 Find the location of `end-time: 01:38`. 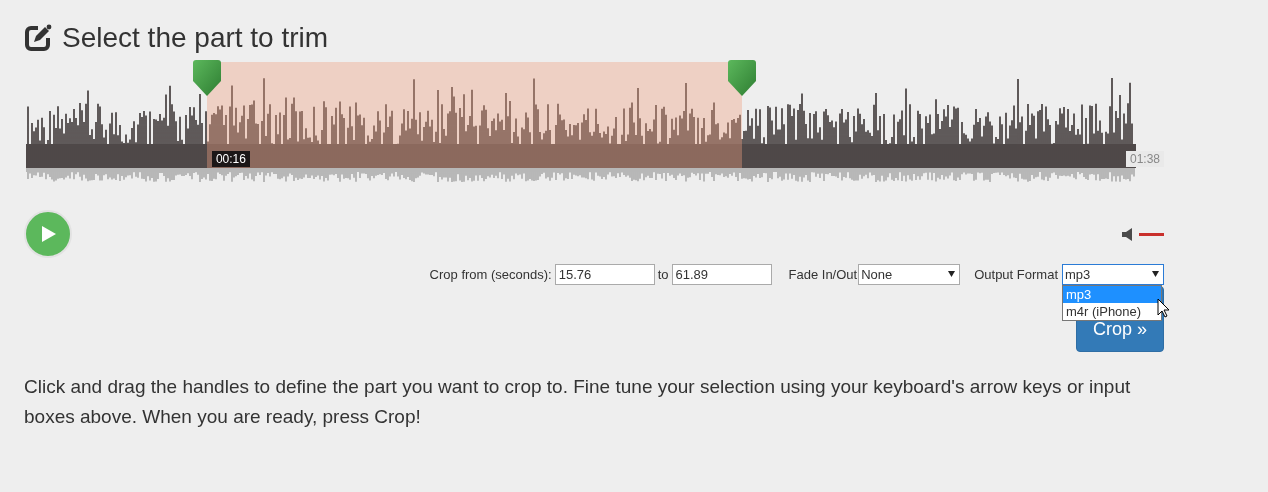

end-time: 01:38 is located at coordinates (1144, 159).